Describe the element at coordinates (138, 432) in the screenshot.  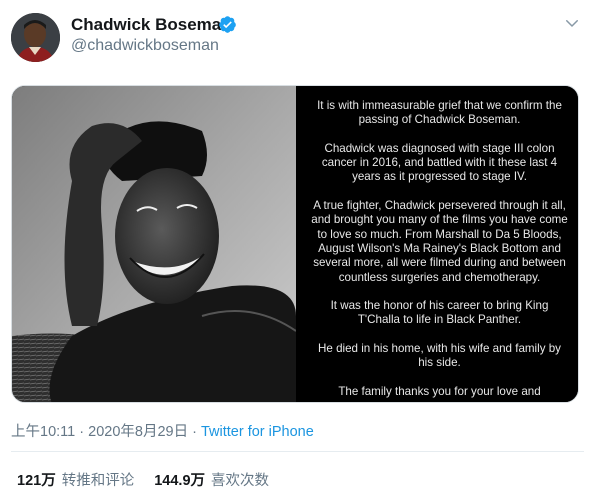
I see `tweet-date: 2020年8月29日` at that location.